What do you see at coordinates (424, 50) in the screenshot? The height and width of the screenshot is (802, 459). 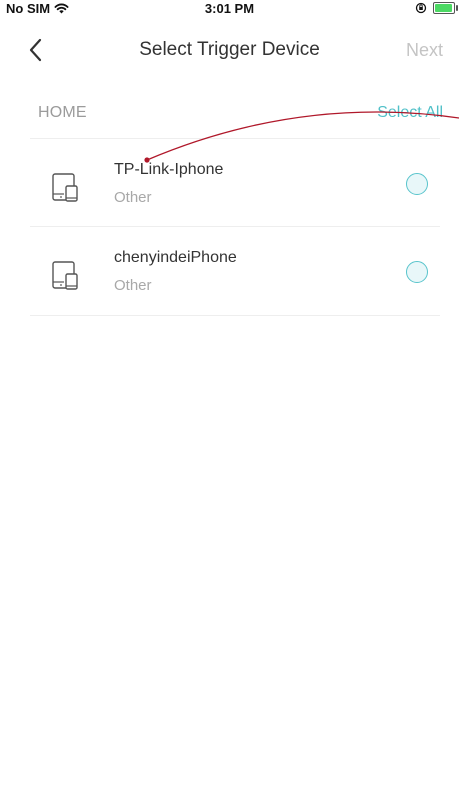 I see `next-button: Next` at bounding box center [424, 50].